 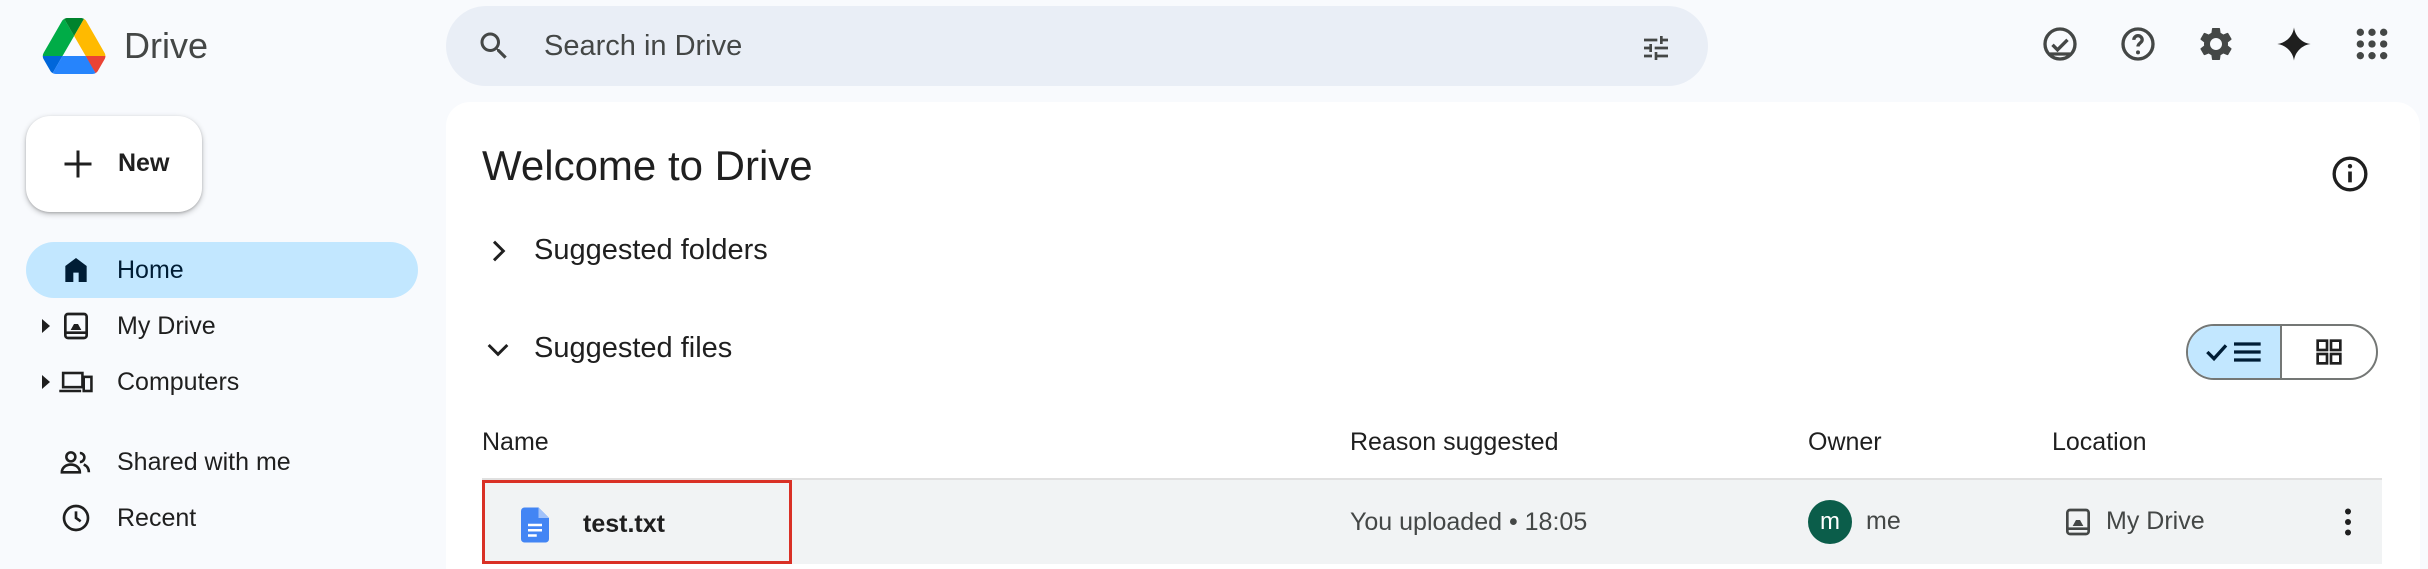 I want to click on apps-button, so click(x=2372, y=44).